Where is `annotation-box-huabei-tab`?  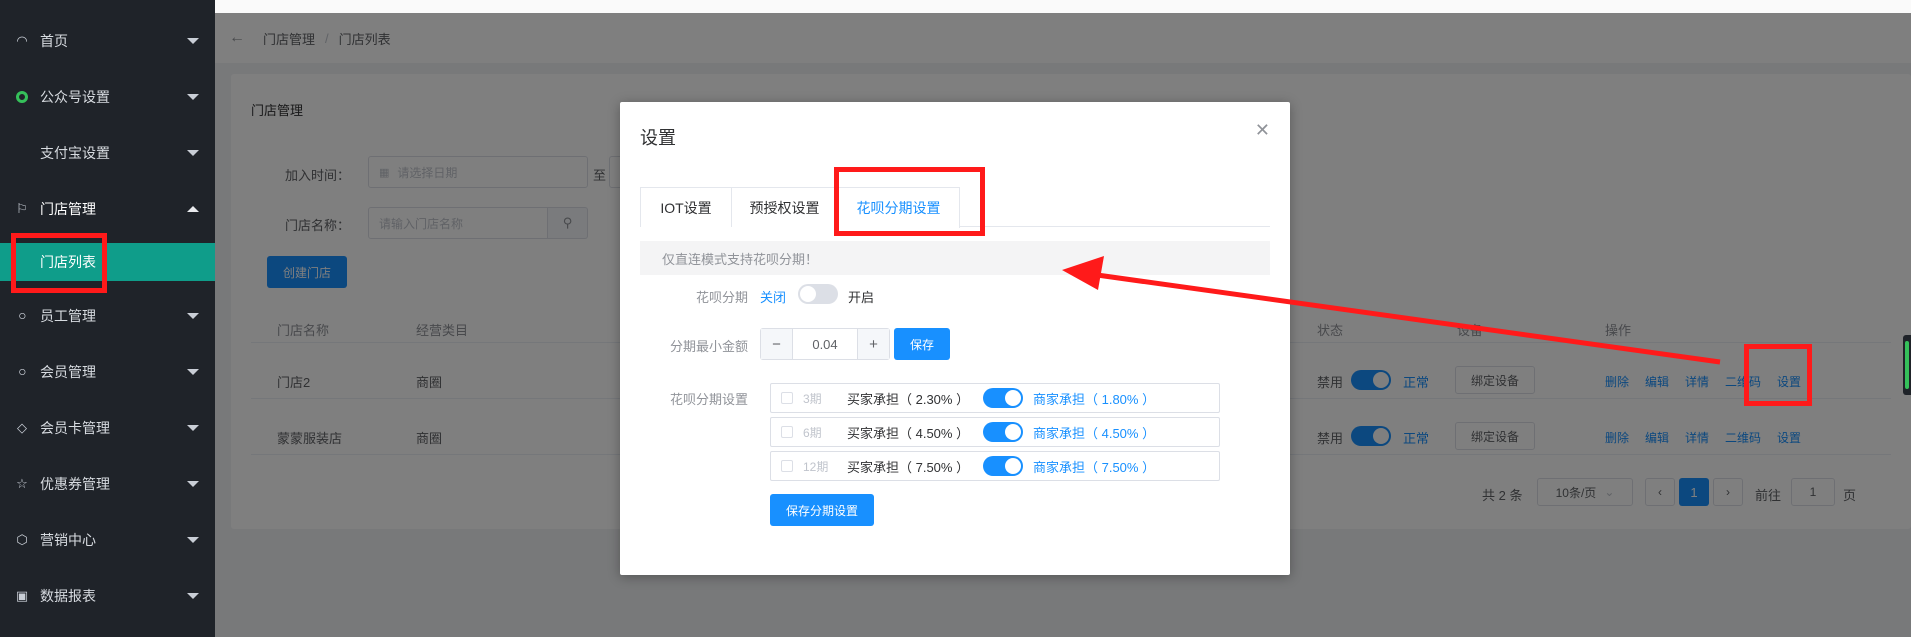 annotation-box-huabei-tab is located at coordinates (909, 201).